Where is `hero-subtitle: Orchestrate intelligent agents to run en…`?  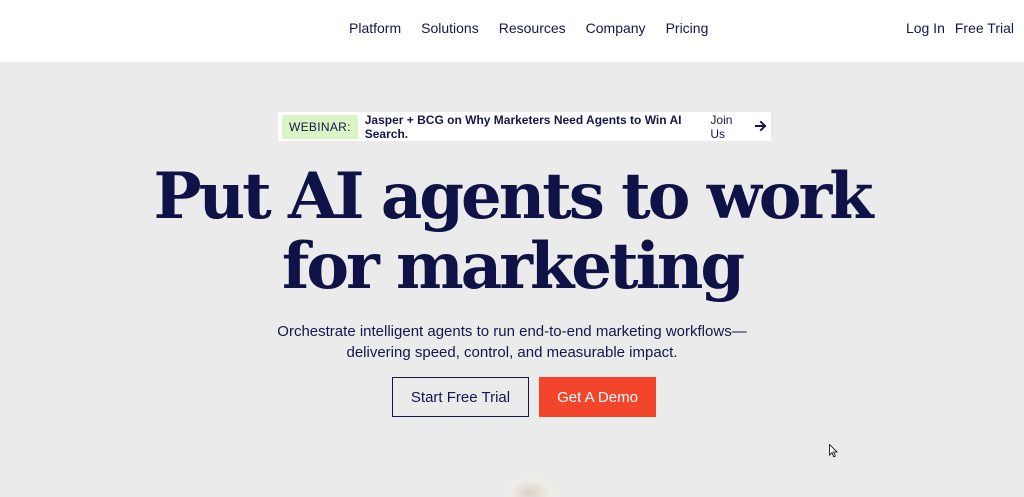 hero-subtitle: Orchestrate intelligent agents to run en… is located at coordinates (512, 342).